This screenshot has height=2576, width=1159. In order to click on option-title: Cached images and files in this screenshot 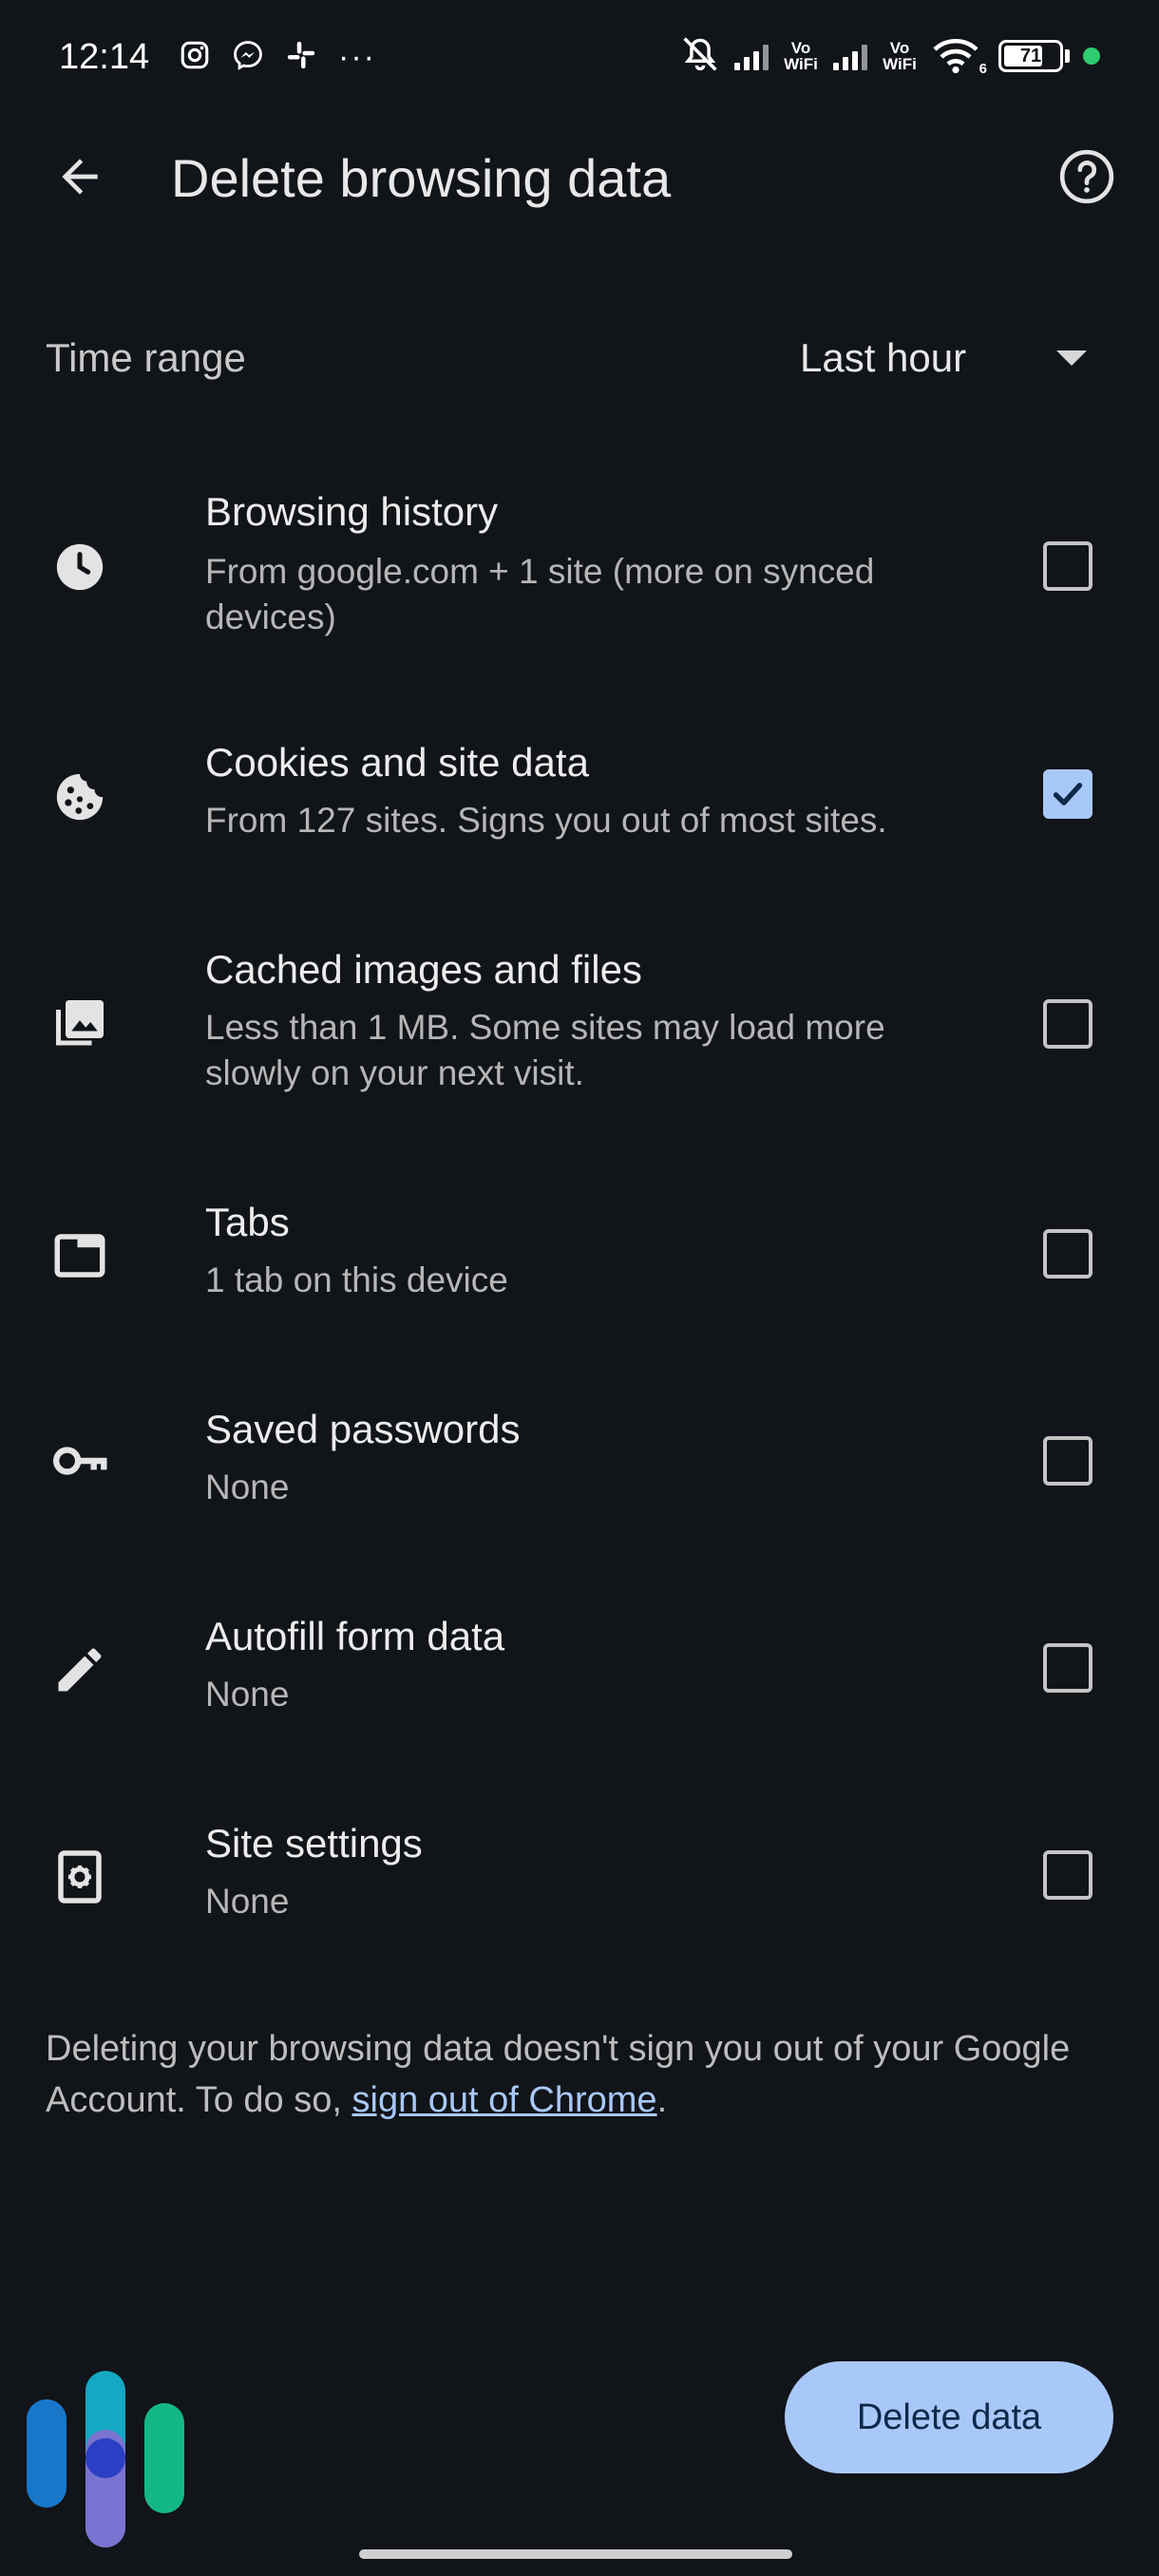, I will do `click(423, 969)`.